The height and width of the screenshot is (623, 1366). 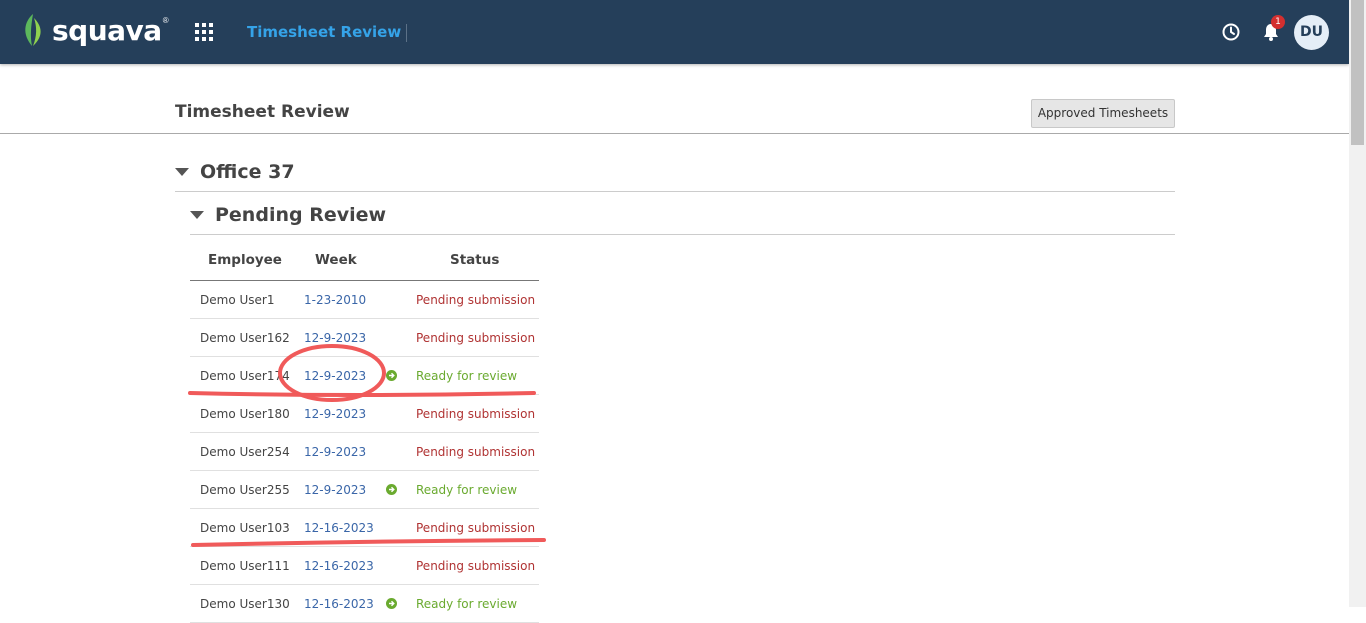 I want to click on notification-count-badge: 1, so click(x=1278, y=22).